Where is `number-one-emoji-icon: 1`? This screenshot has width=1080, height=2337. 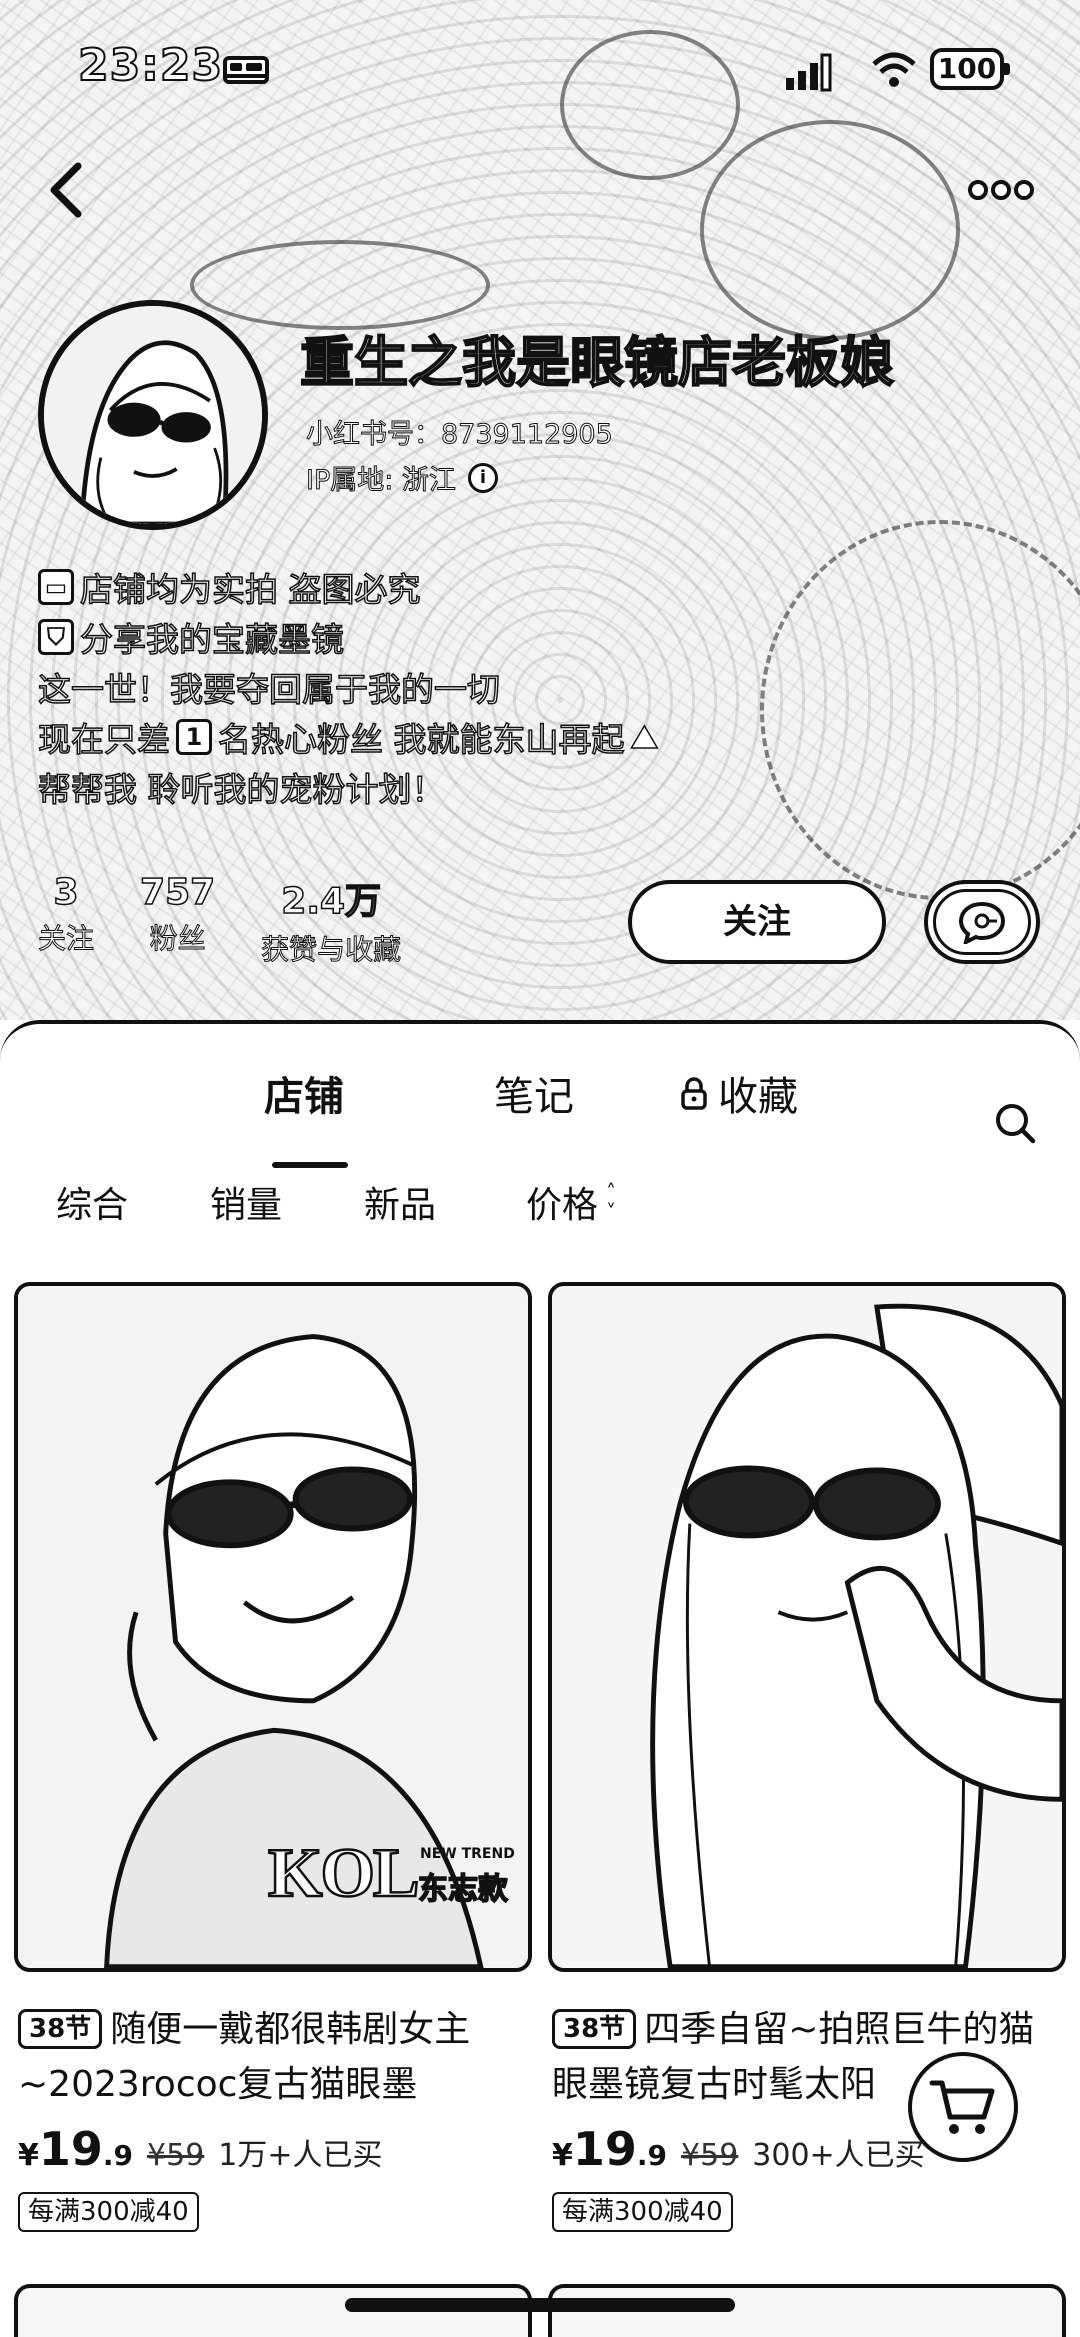 number-one-emoji-icon: 1 is located at coordinates (194, 737).